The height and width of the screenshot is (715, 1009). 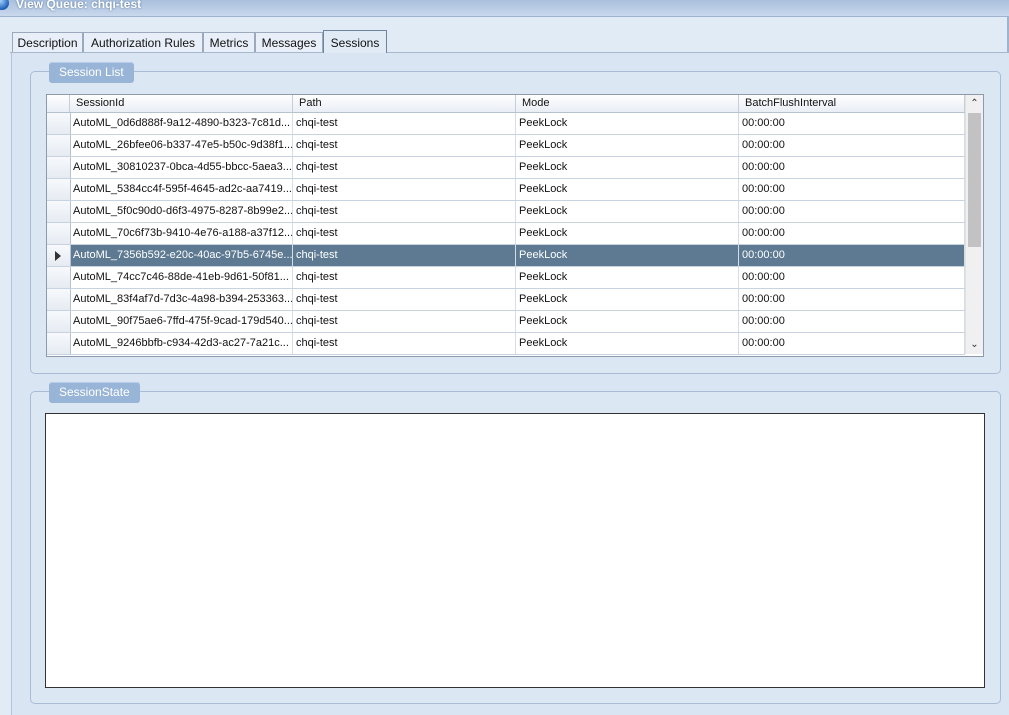 What do you see at coordinates (355, 41) in the screenshot?
I see `tab-sessions: Sessions` at bounding box center [355, 41].